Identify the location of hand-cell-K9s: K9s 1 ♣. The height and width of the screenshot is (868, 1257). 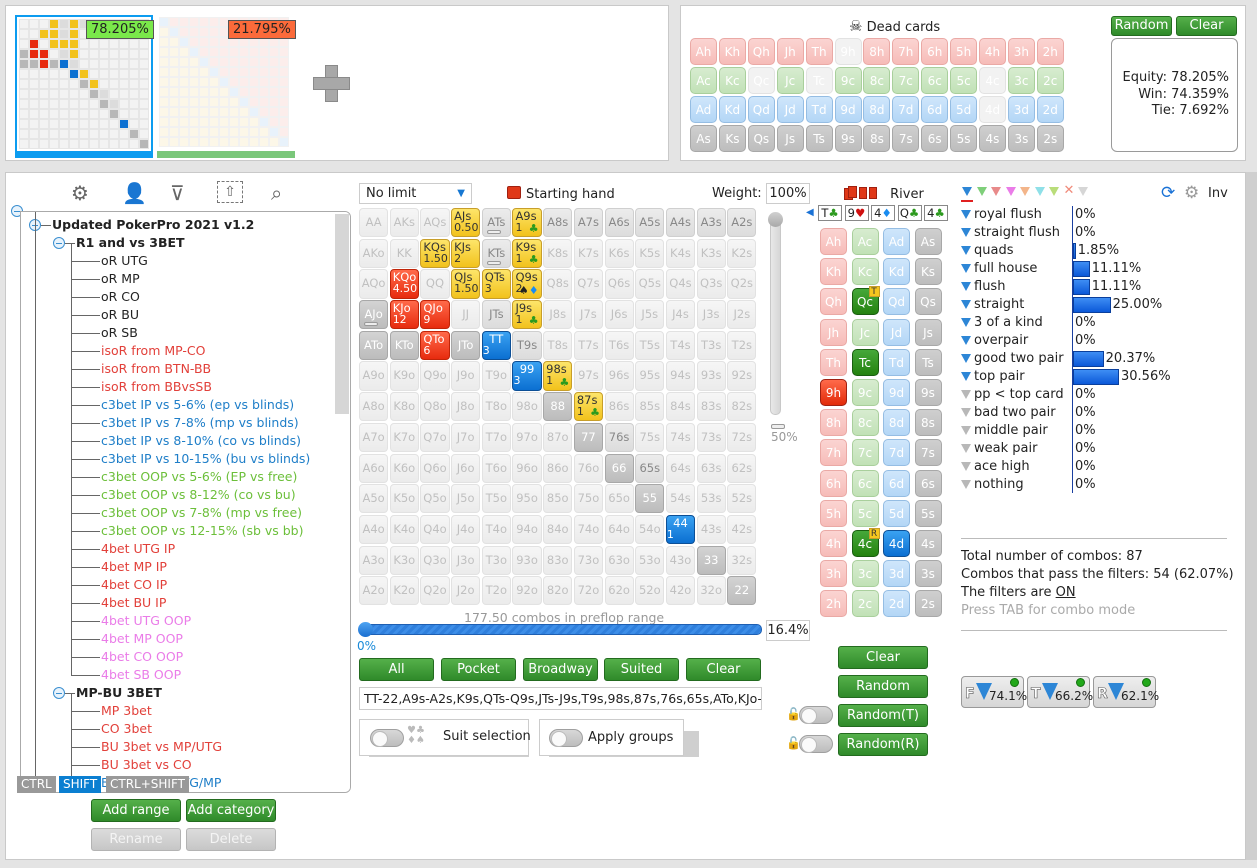
(527, 253).